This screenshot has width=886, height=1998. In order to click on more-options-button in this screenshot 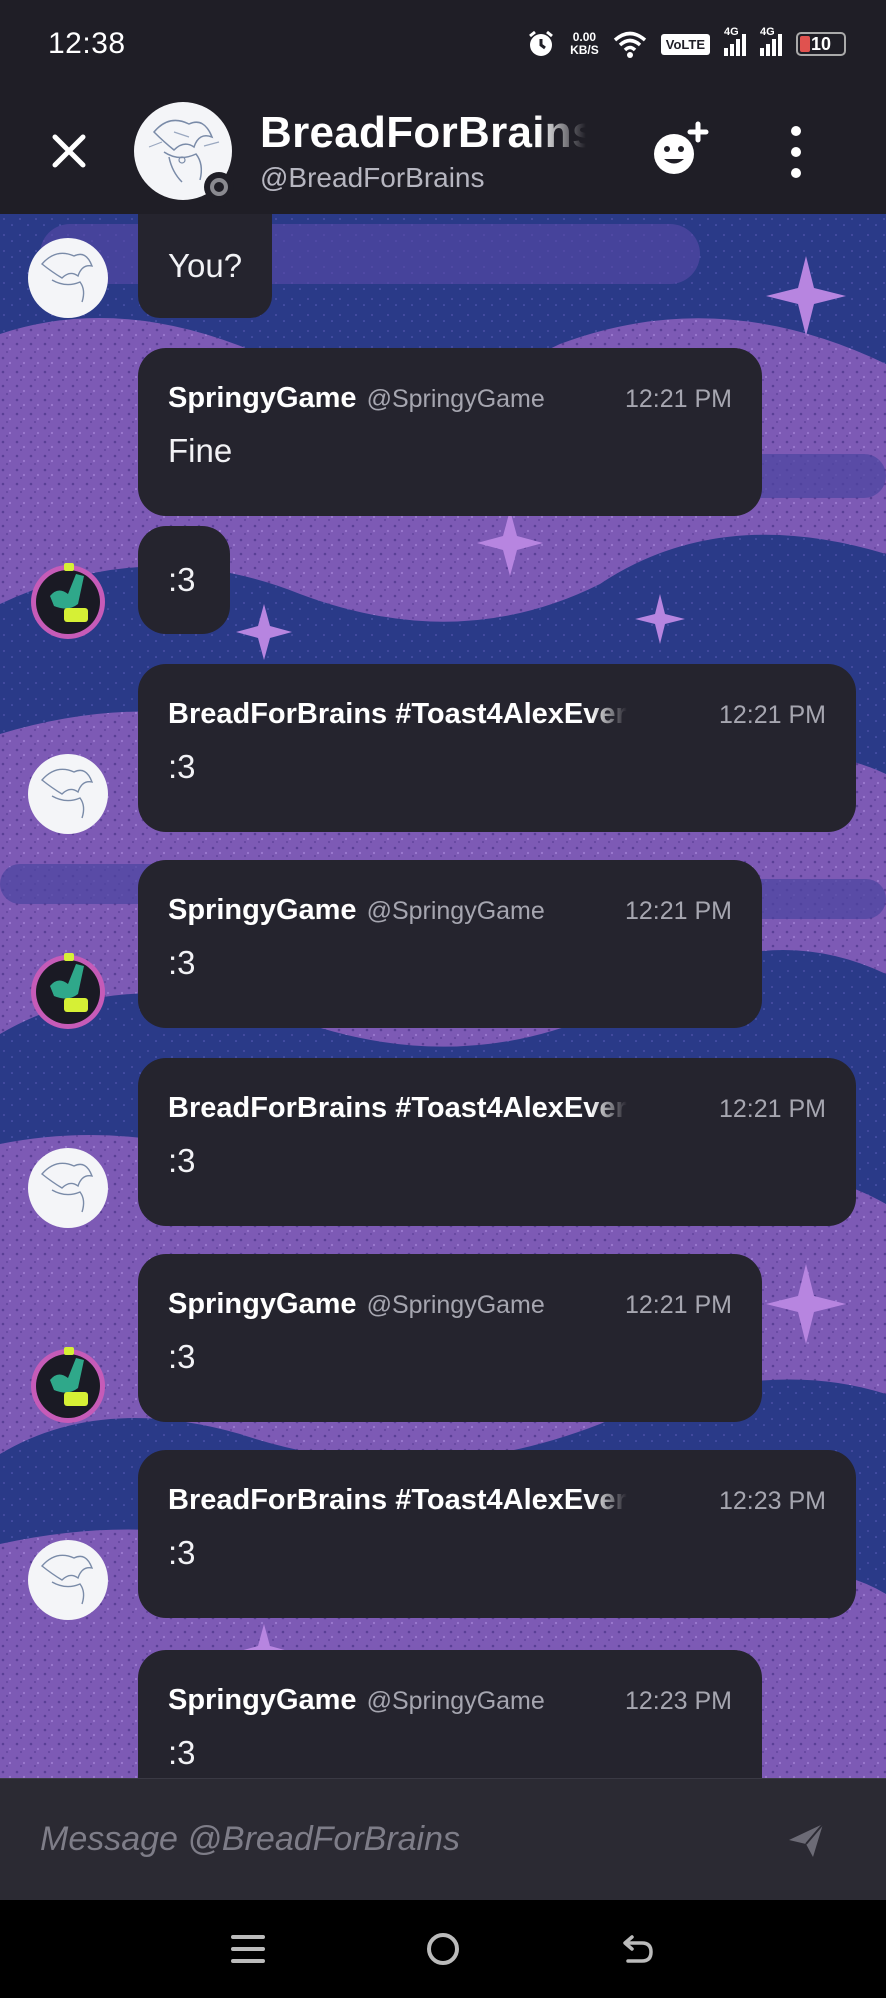, I will do `click(796, 152)`.